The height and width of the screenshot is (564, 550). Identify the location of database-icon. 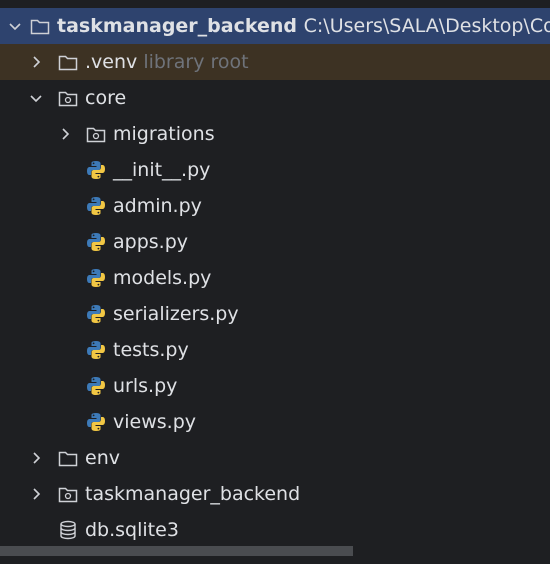
(68, 530).